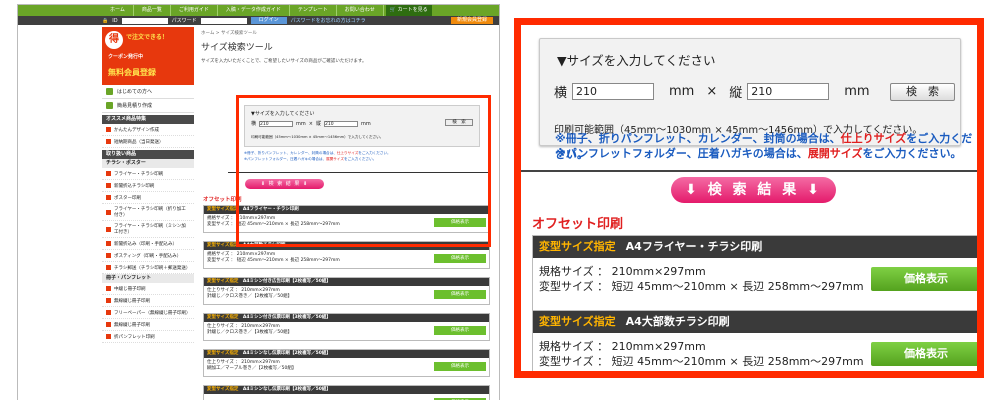 The height and width of the screenshot is (400, 1000). I want to click on nav-data-guide: 入稿・データ作成ガイド, so click(254, 10).